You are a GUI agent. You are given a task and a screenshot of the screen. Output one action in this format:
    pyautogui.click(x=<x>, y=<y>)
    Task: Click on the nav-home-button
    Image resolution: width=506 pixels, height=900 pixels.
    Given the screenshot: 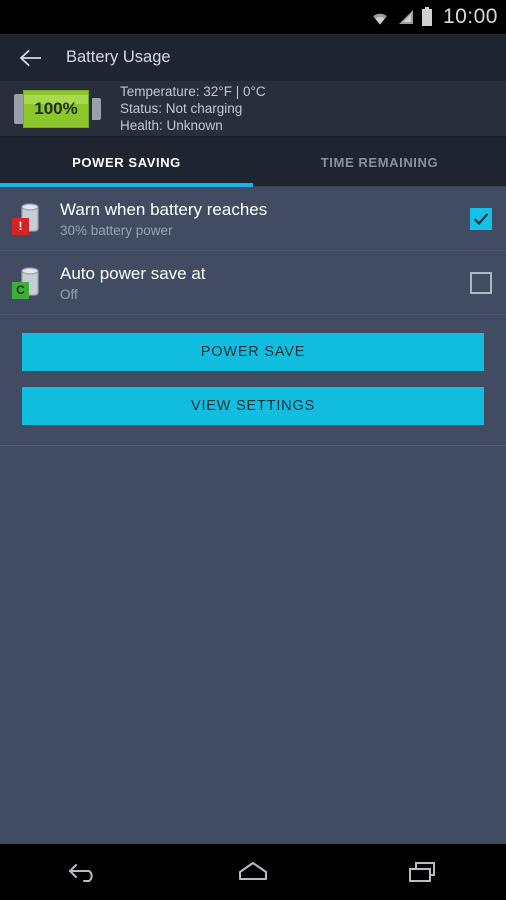 What is the action you would take?
    pyautogui.click(x=253, y=872)
    